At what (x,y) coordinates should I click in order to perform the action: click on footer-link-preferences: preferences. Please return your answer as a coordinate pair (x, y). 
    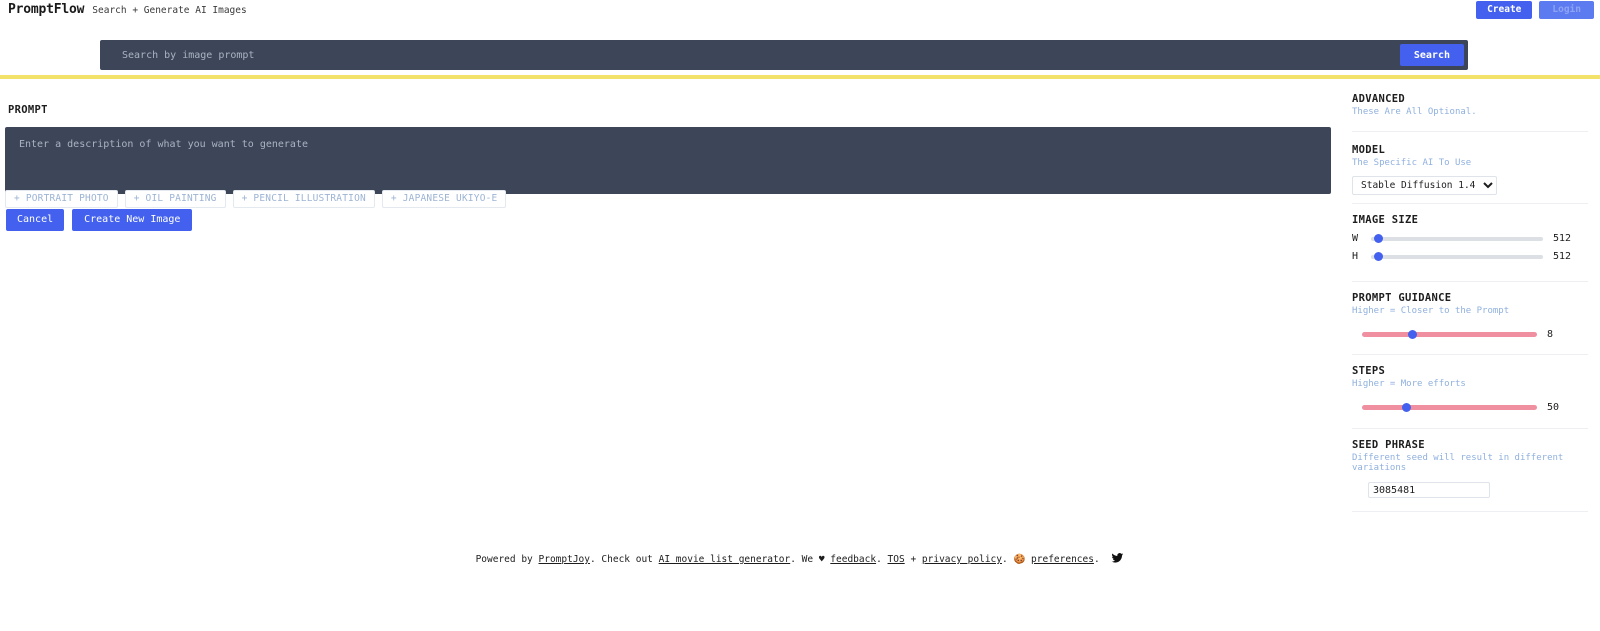
    Looking at the image, I should click on (1062, 559).